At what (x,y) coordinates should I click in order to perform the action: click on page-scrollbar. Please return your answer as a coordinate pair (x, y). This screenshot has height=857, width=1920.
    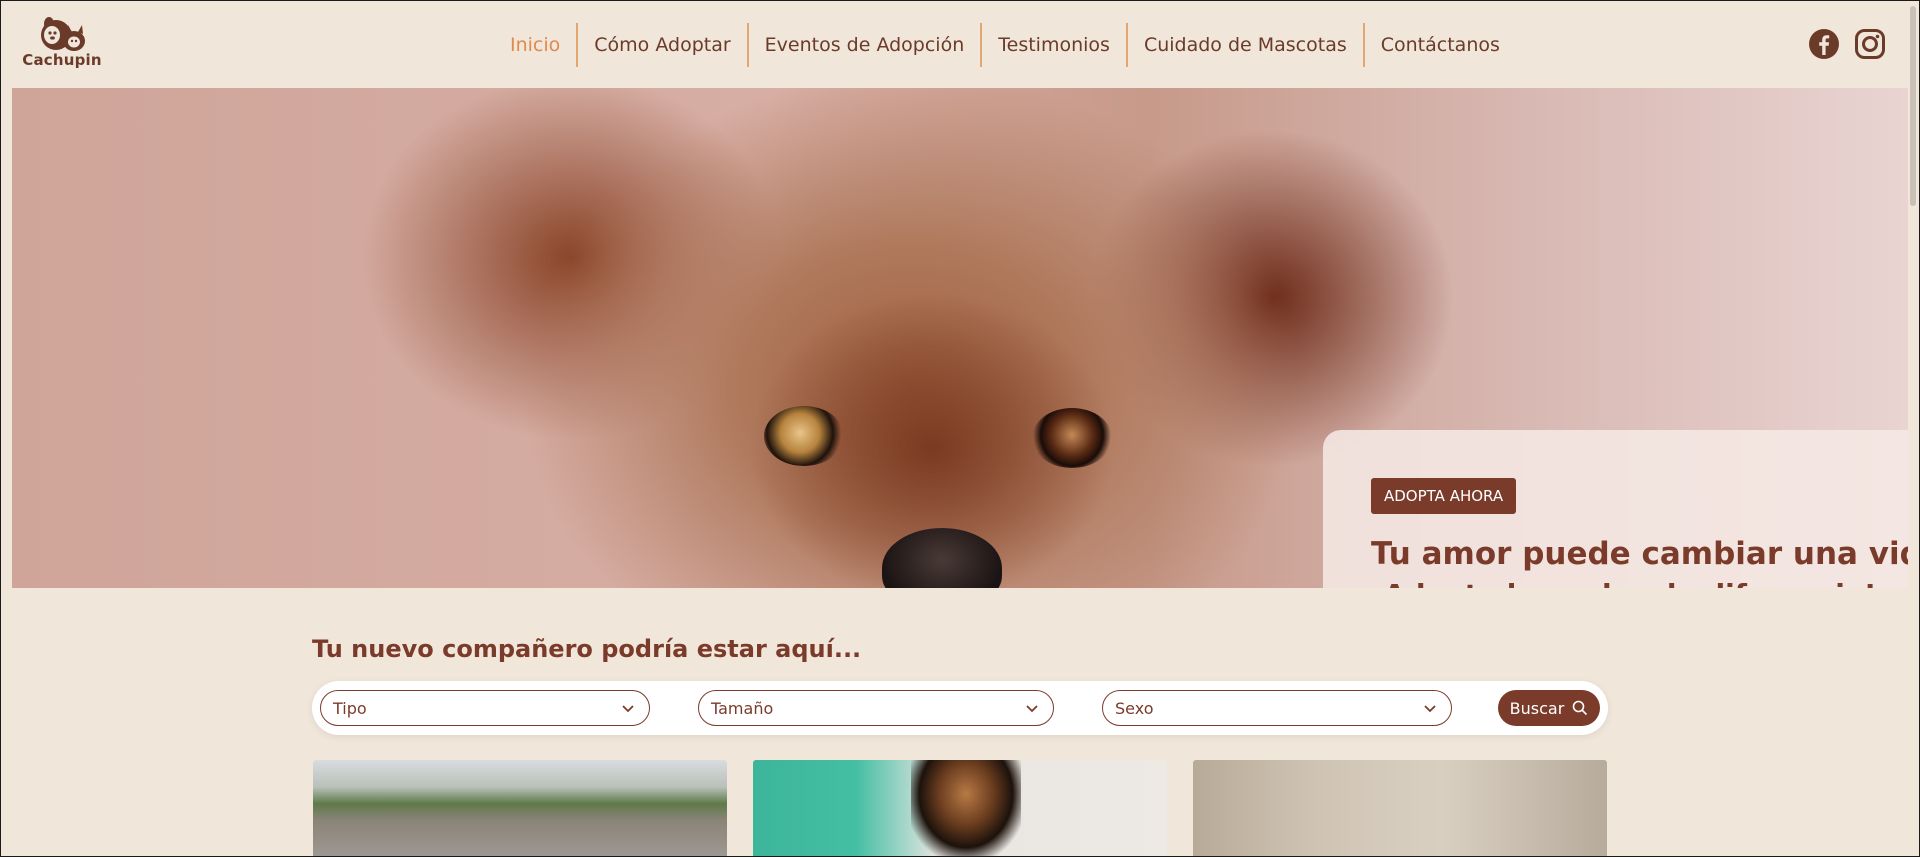
    Looking at the image, I should click on (1914, 428).